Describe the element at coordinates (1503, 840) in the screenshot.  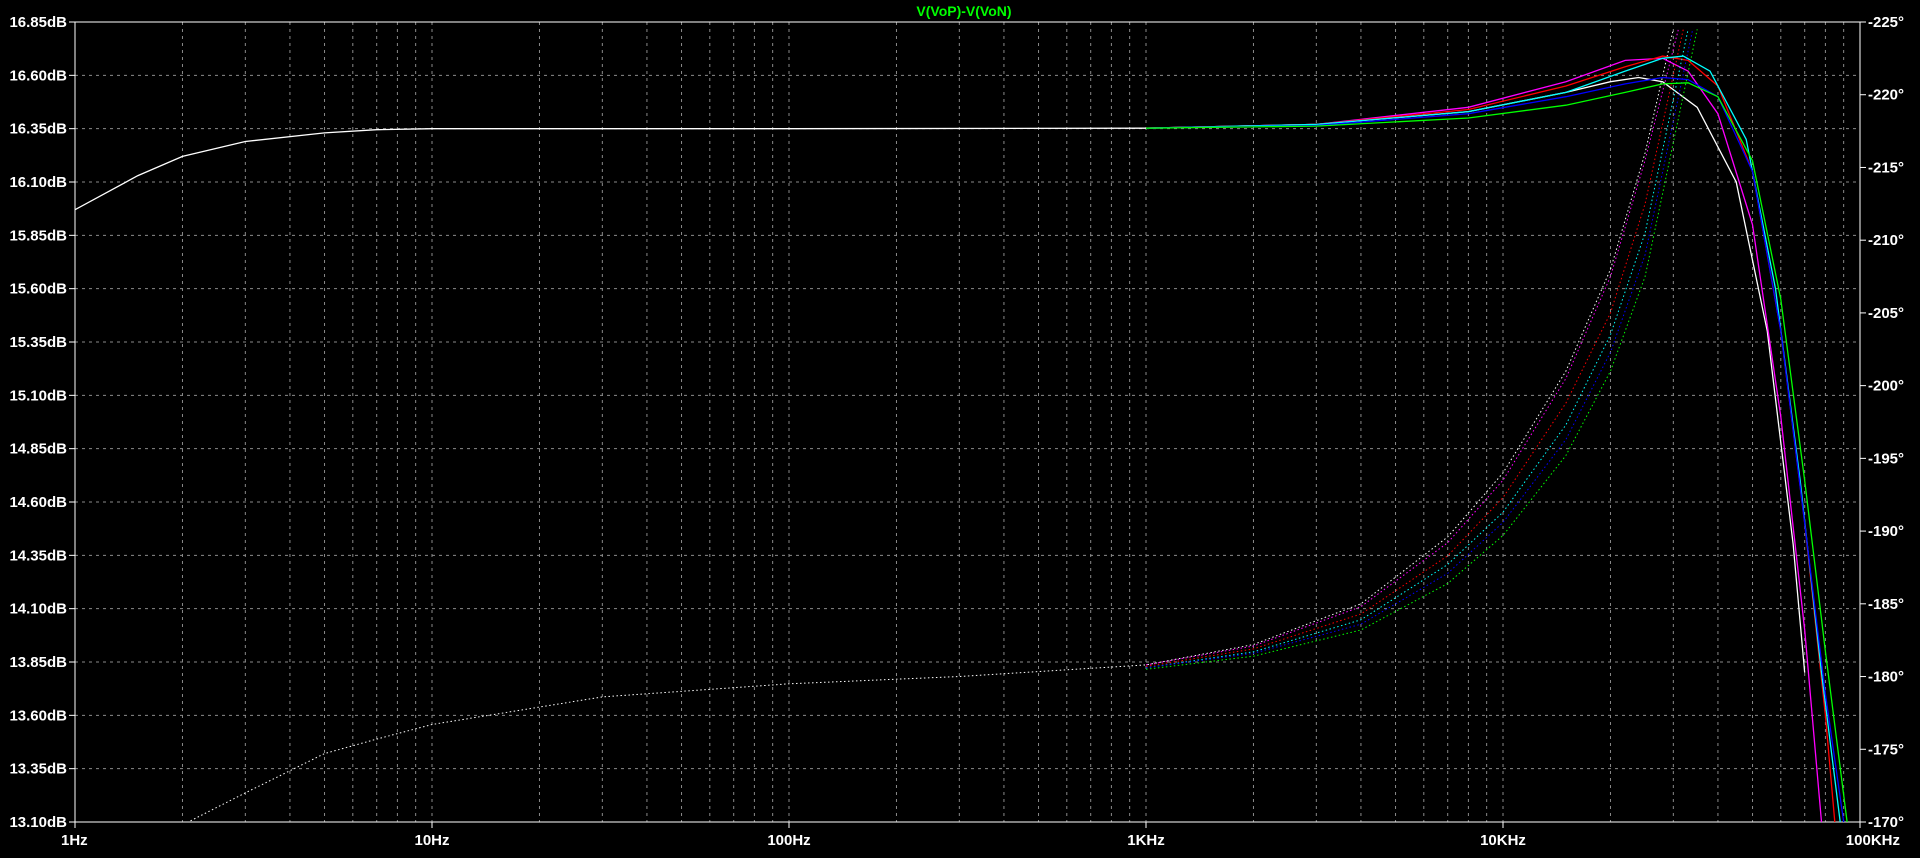
I see `x-tick-label: 10KHz` at that location.